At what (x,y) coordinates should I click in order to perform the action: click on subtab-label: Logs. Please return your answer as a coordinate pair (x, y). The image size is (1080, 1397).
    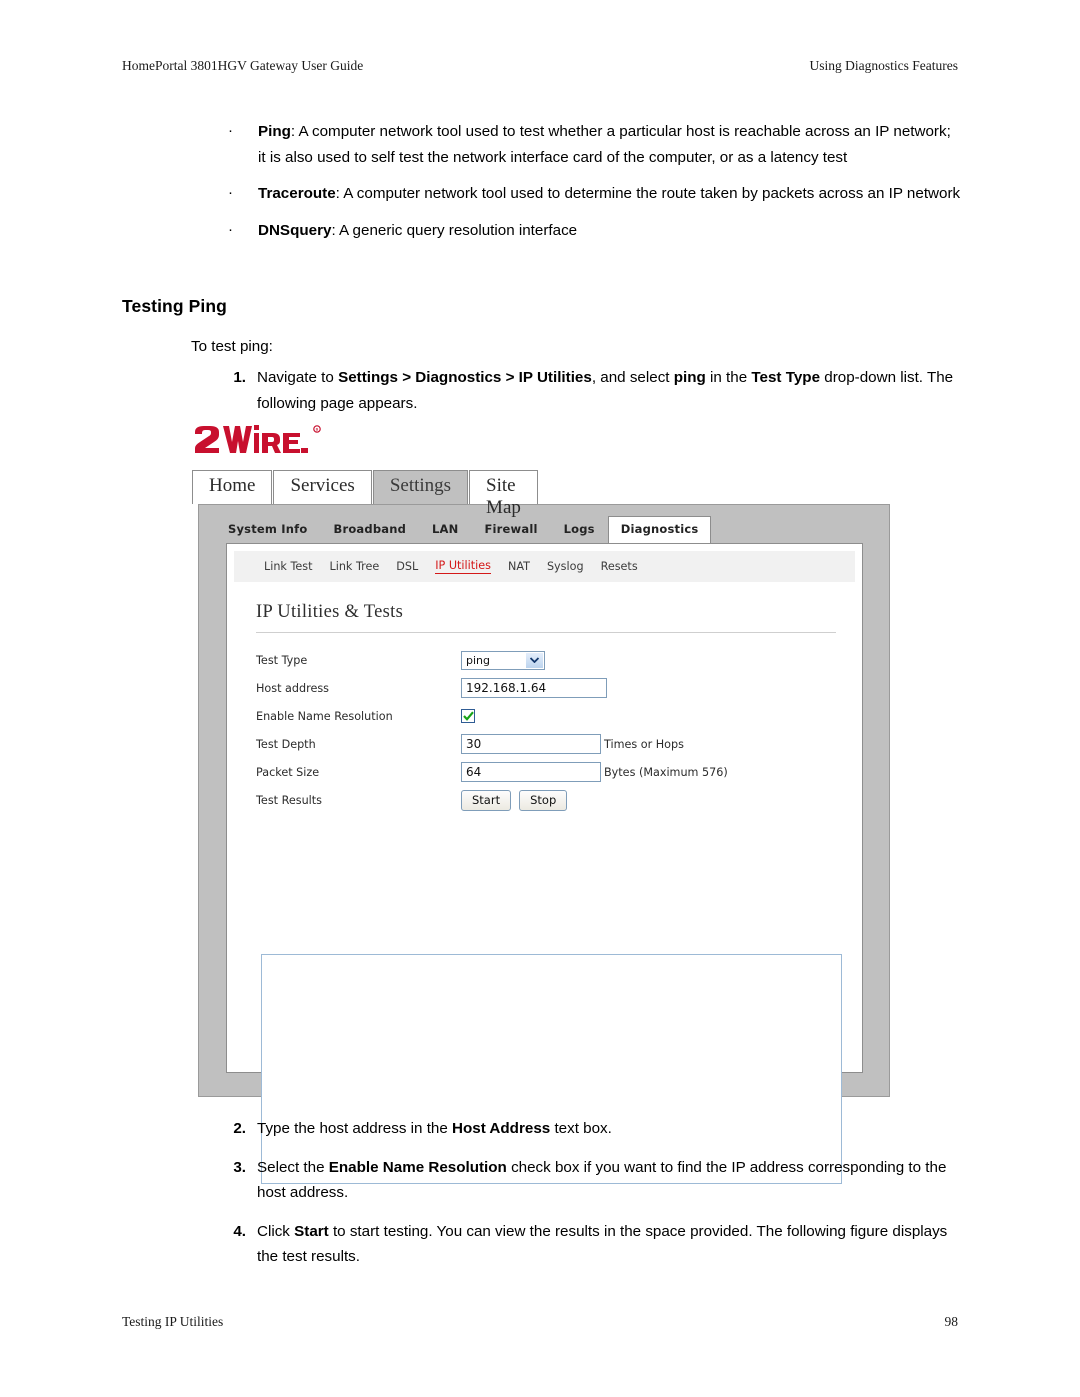
    Looking at the image, I should click on (579, 529).